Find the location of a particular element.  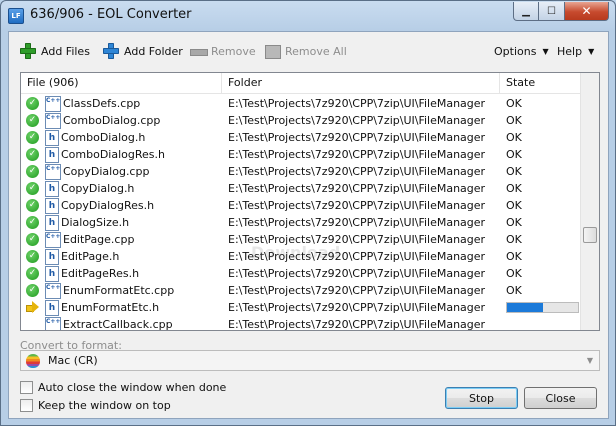

column-header-file: File (906) is located at coordinates (121, 83).